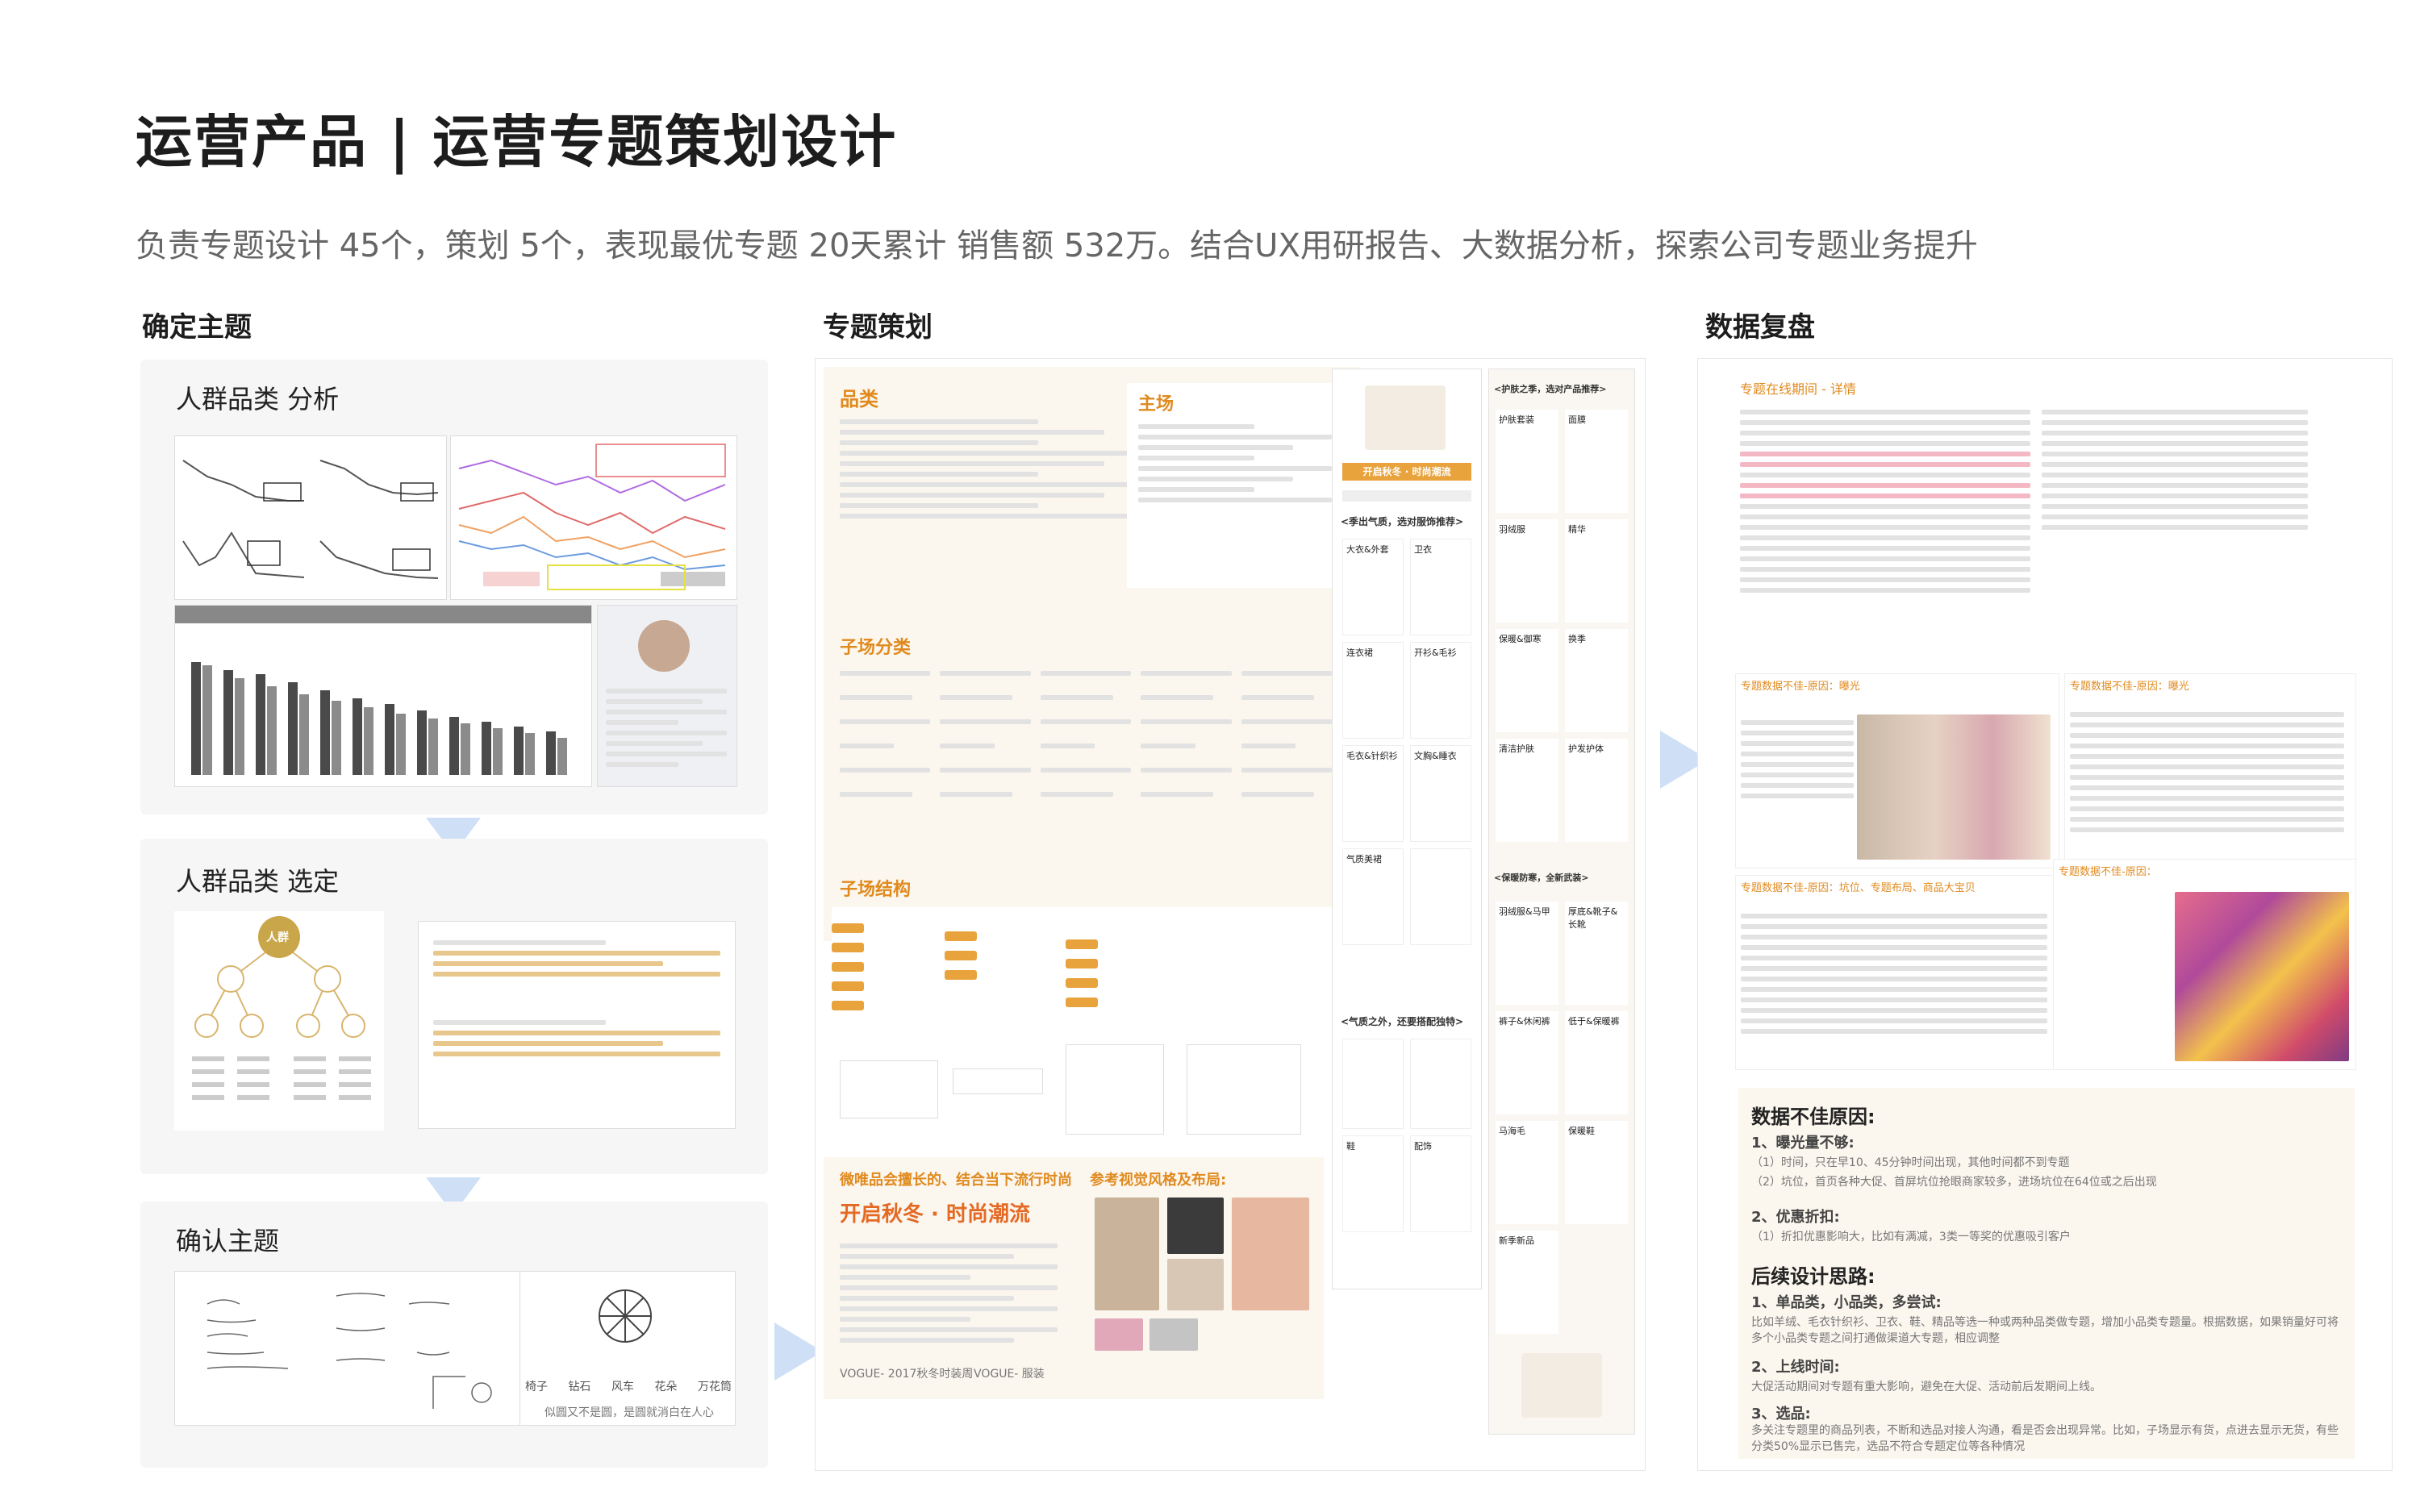  Describe the element at coordinates (258, 399) in the screenshot. I see `panel-analysis-label: 人群品类 分析` at that location.